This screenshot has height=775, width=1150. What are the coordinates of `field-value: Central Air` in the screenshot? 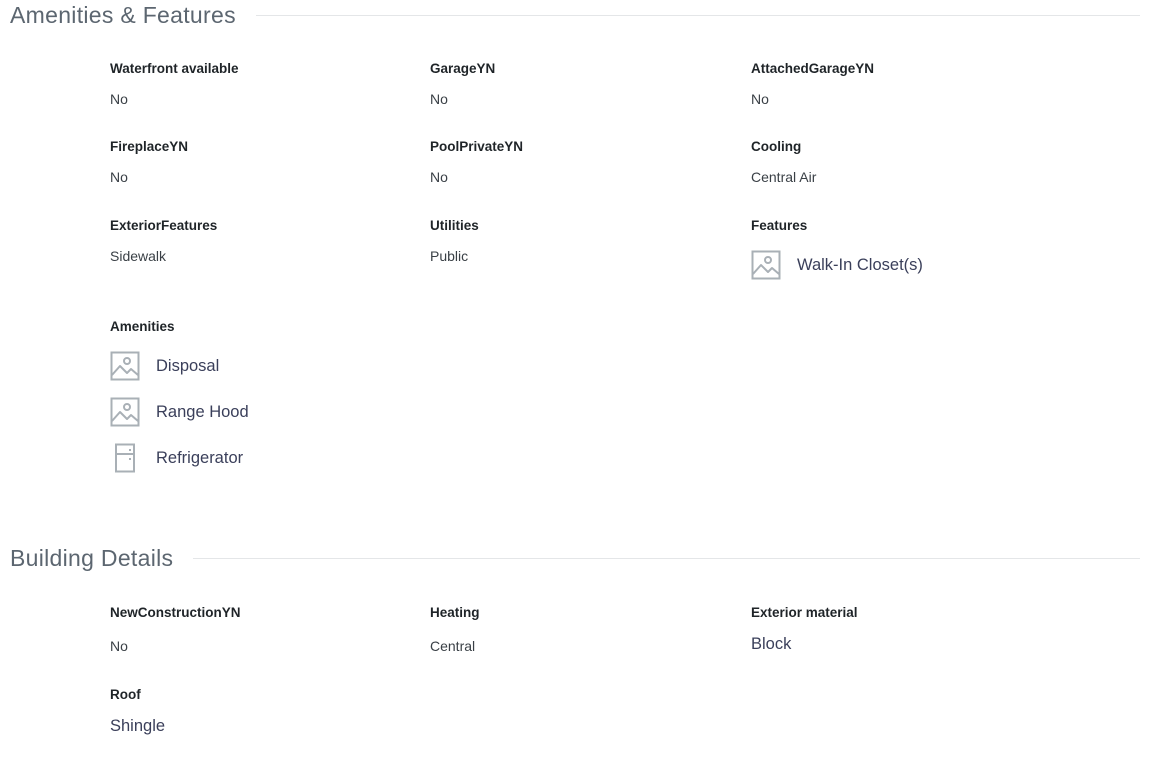 It's located at (784, 177).